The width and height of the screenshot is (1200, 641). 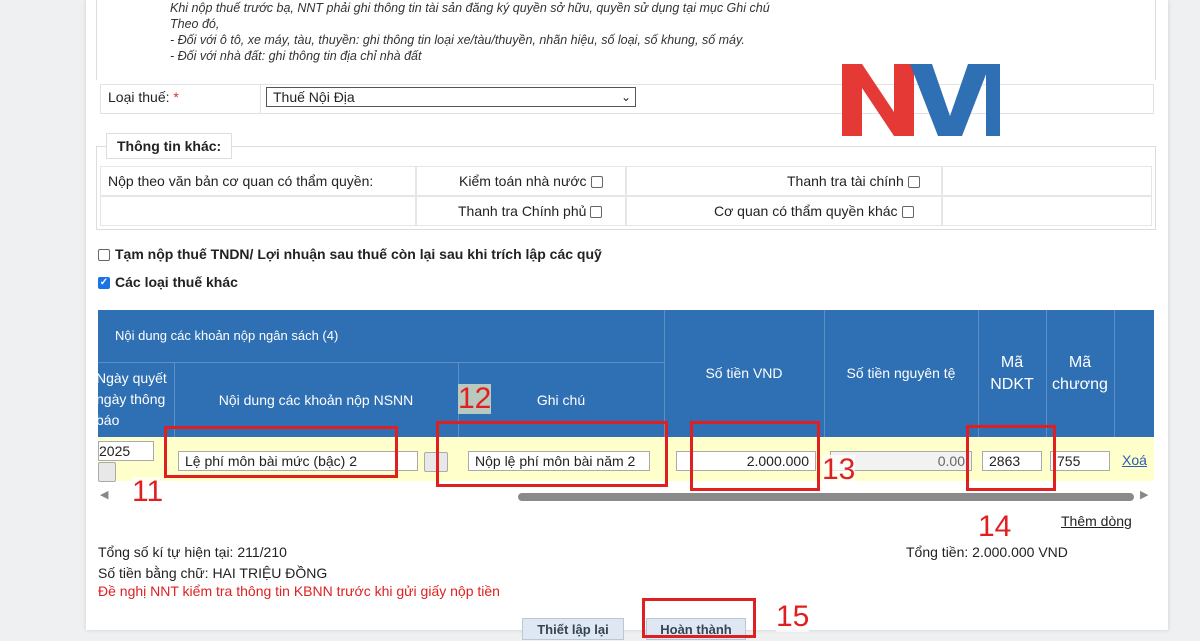 What do you see at coordinates (913, 182) in the screenshot?
I see `finance-inspection-checkbox` at bounding box center [913, 182].